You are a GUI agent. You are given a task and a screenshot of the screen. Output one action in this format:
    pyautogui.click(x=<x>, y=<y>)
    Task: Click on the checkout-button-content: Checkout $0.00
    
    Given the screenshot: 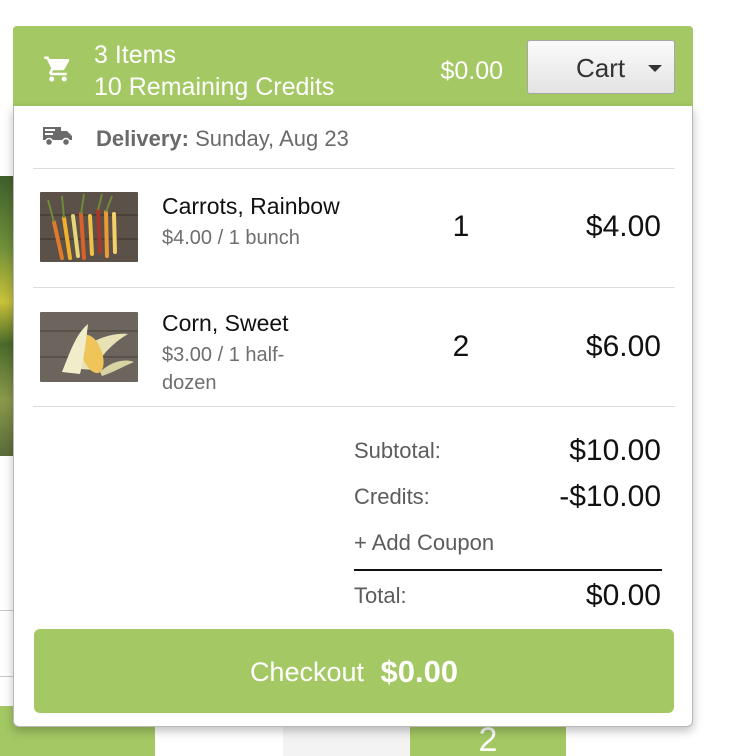 What is the action you would take?
    pyautogui.click(x=354, y=672)
    